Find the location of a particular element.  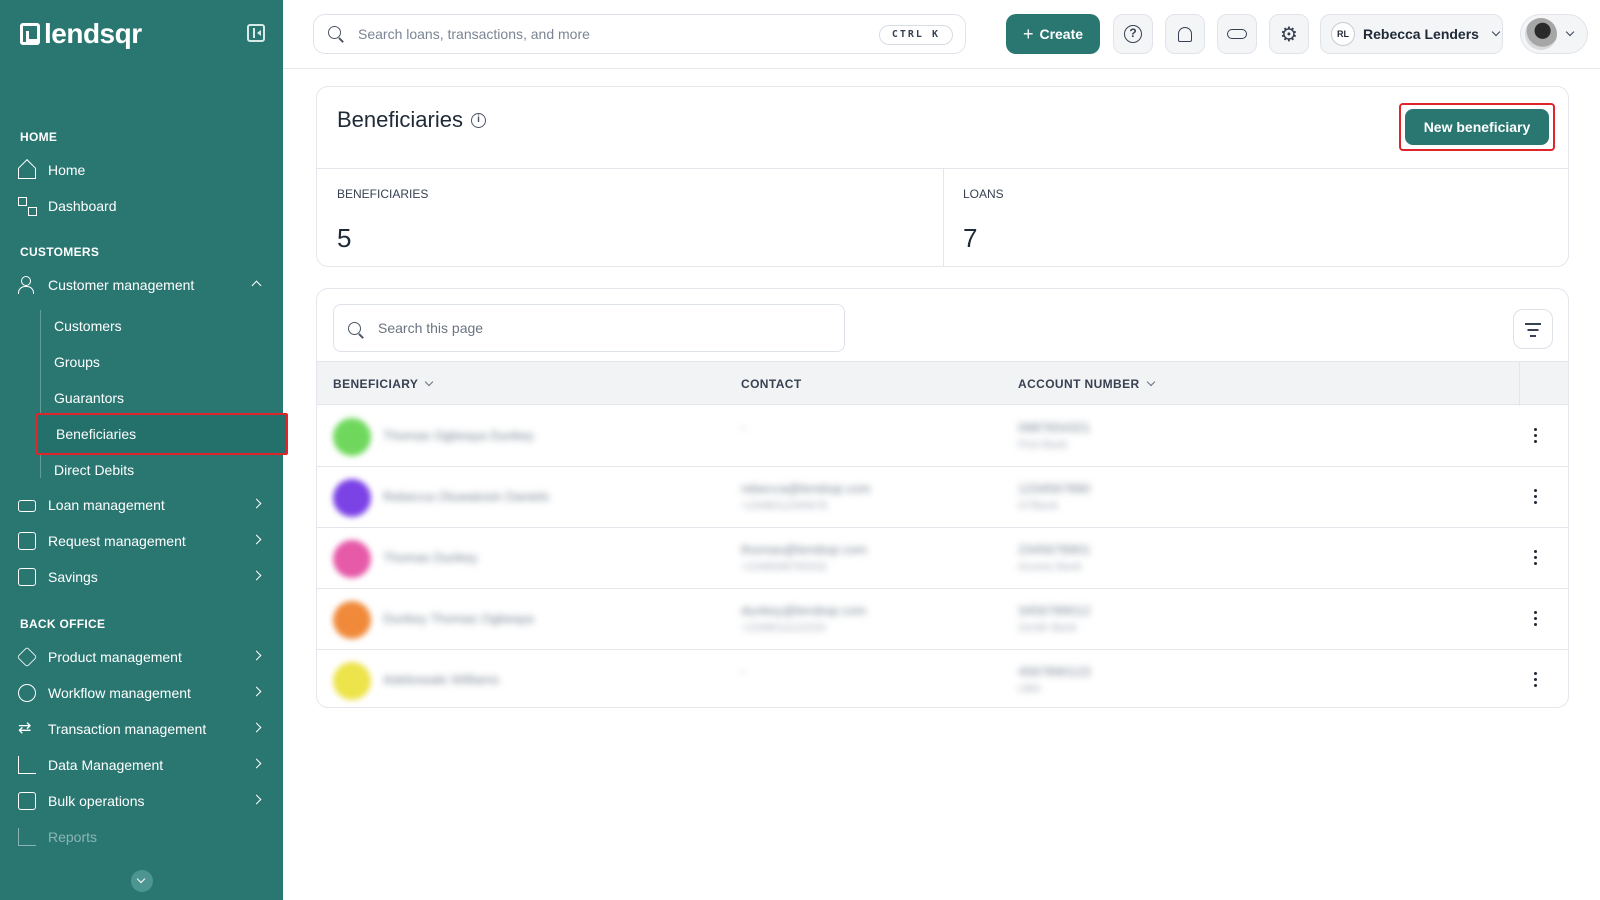

page-search is located at coordinates (589, 328).